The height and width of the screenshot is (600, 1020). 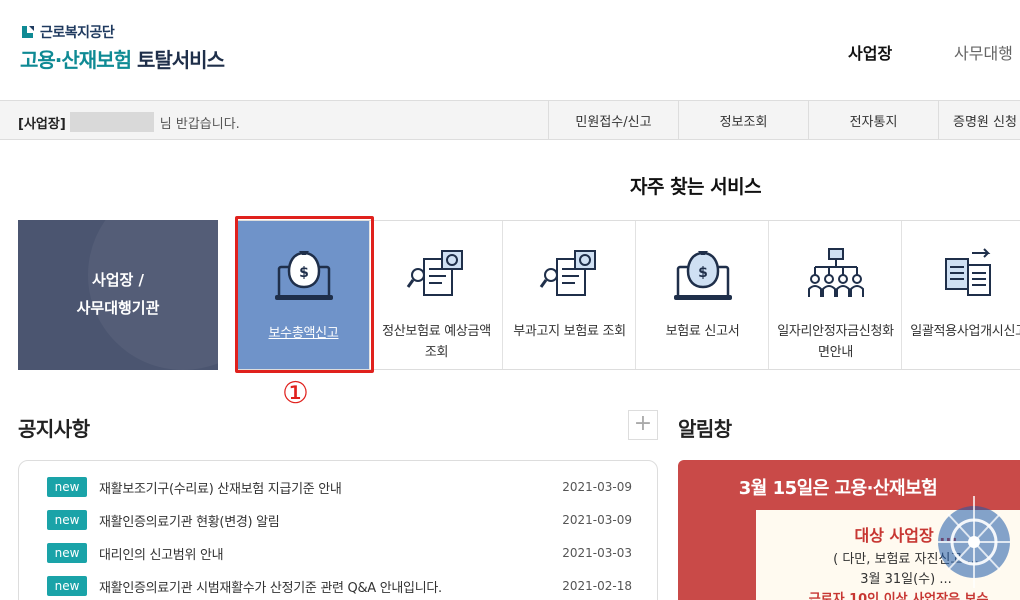 What do you see at coordinates (118, 308) in the screenshot?
I see `business-agency-line2: 사무대행기관` at bounding box center [118, 308].